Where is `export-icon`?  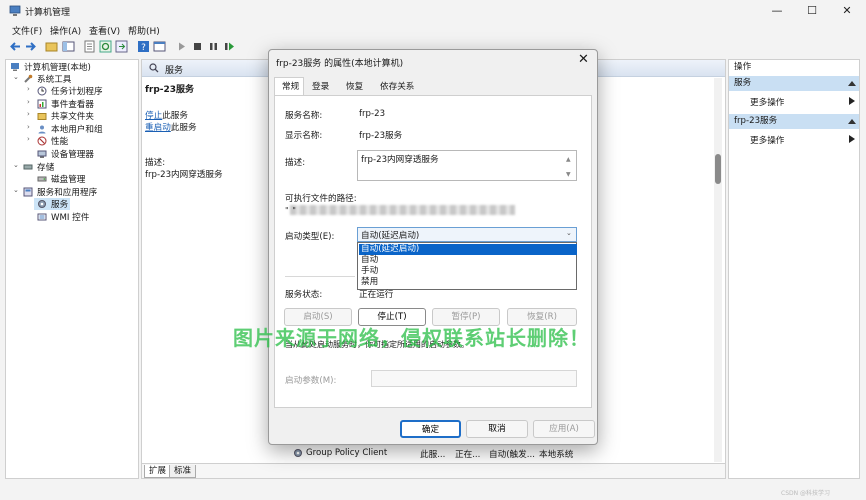 export-icon is located at coordinates (121, 46).